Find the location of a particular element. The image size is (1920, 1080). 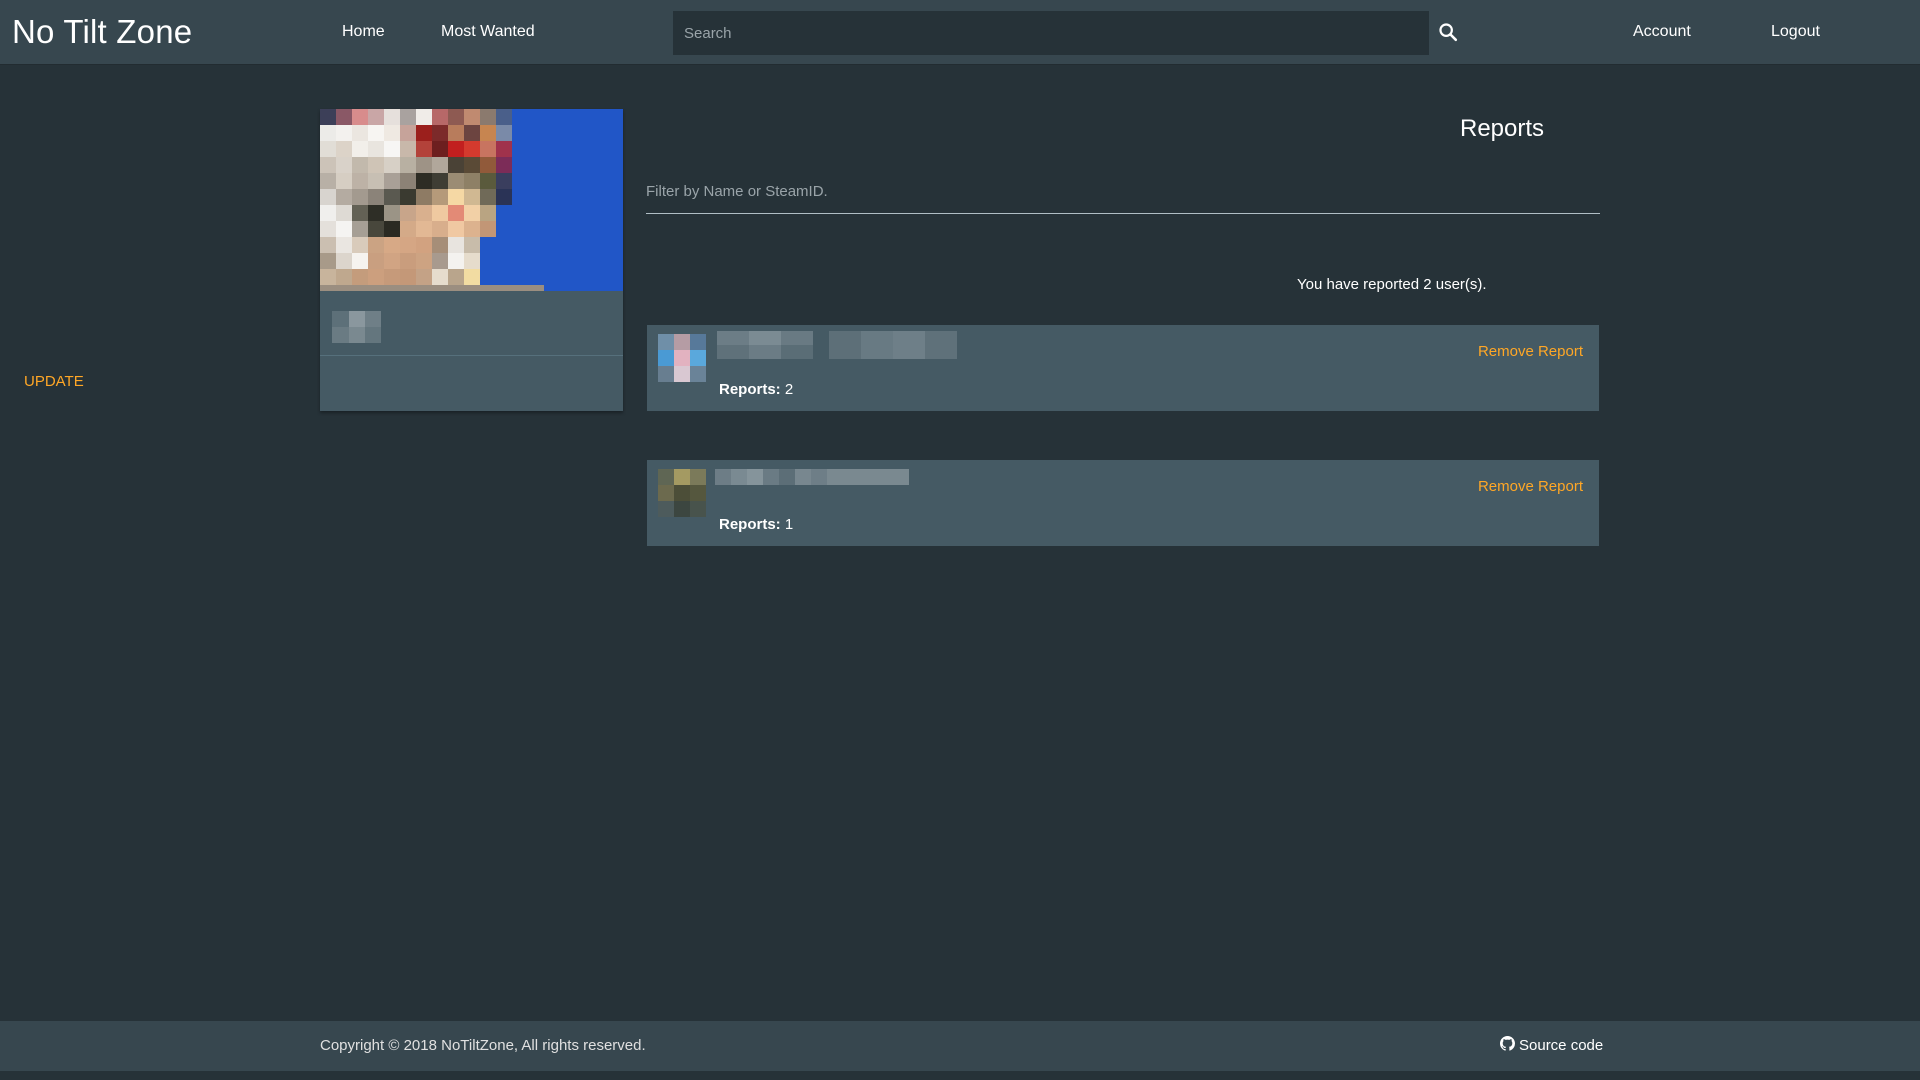

report-count: Reports: 1 is located at coordinates (756, 524).